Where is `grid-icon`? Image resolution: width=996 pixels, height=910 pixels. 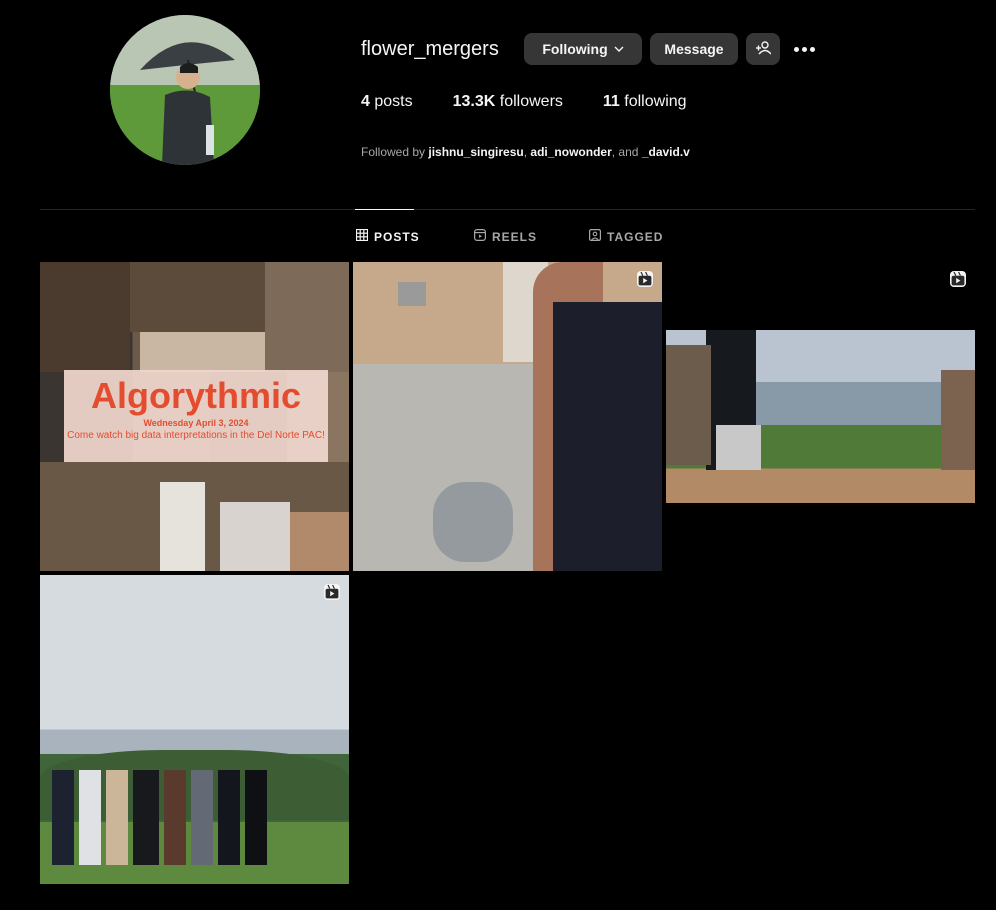 grid-icon is located at coordinates (362, 236).